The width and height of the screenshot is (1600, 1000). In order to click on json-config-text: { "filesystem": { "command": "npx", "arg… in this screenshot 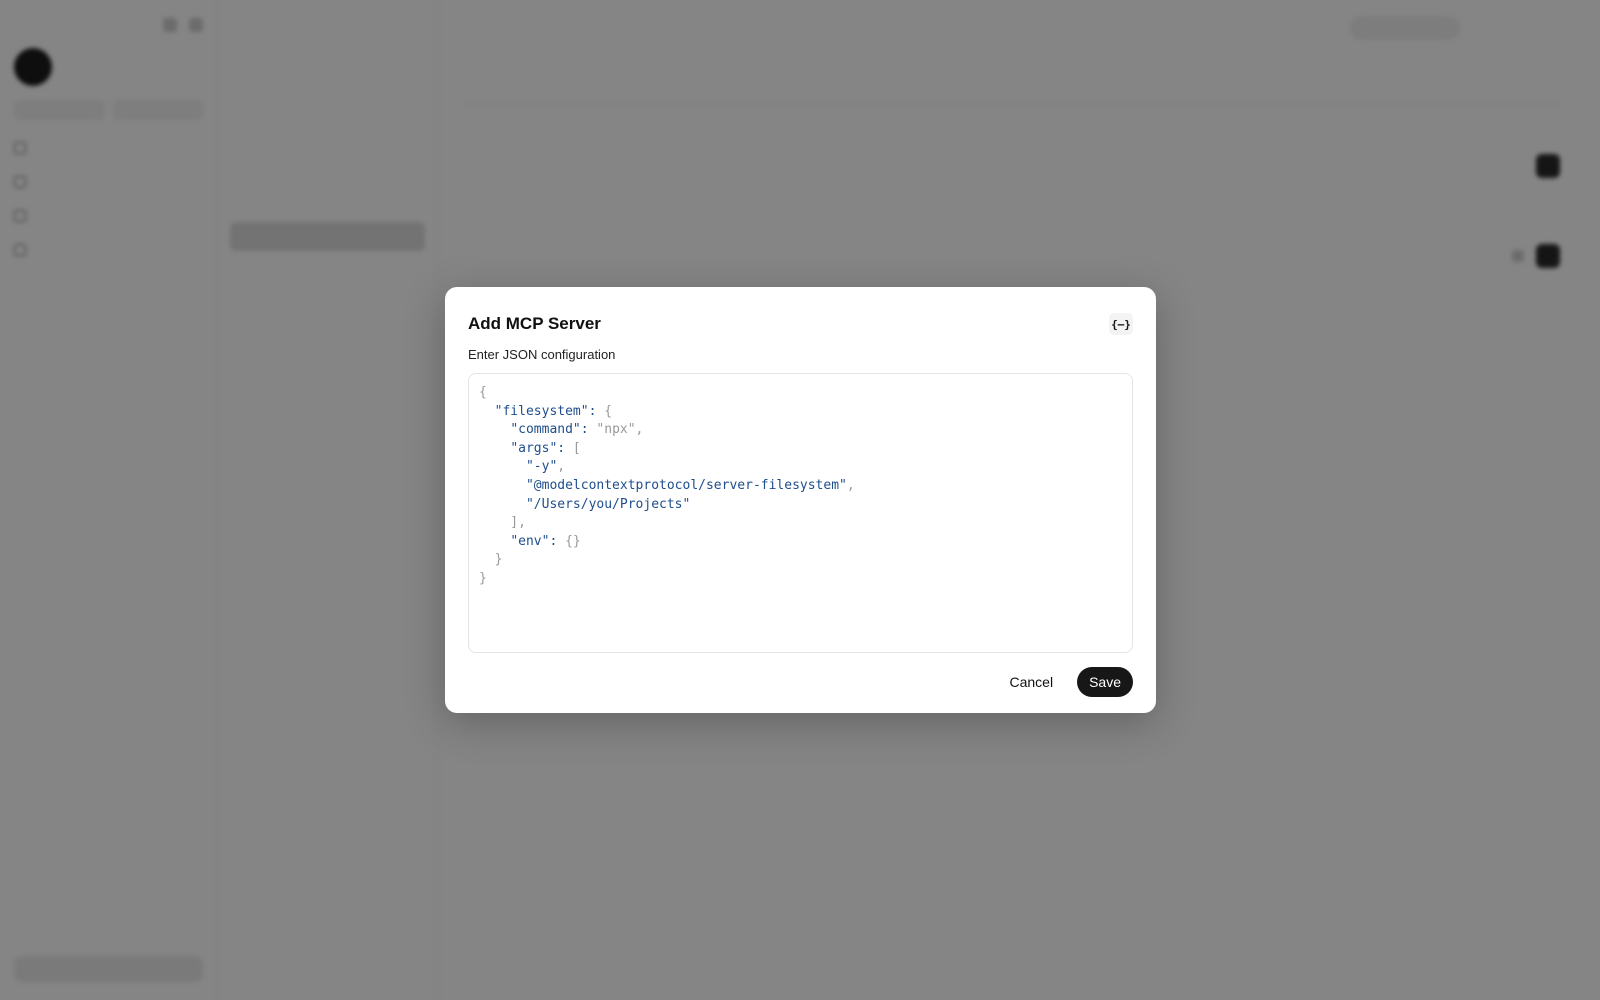, I will do `click(800, 486)`.